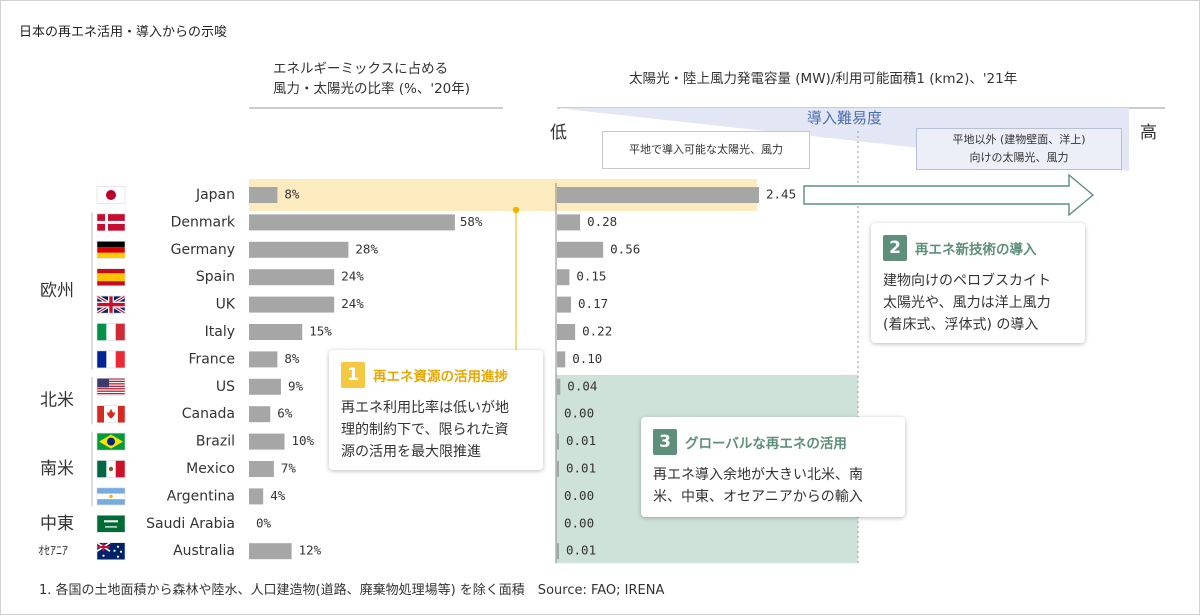  What do you see at coordinates (440, 377) in the screenshot?
I see `card1-title: 再エネ資源の活用進捗` at bounding box center [440, 377].